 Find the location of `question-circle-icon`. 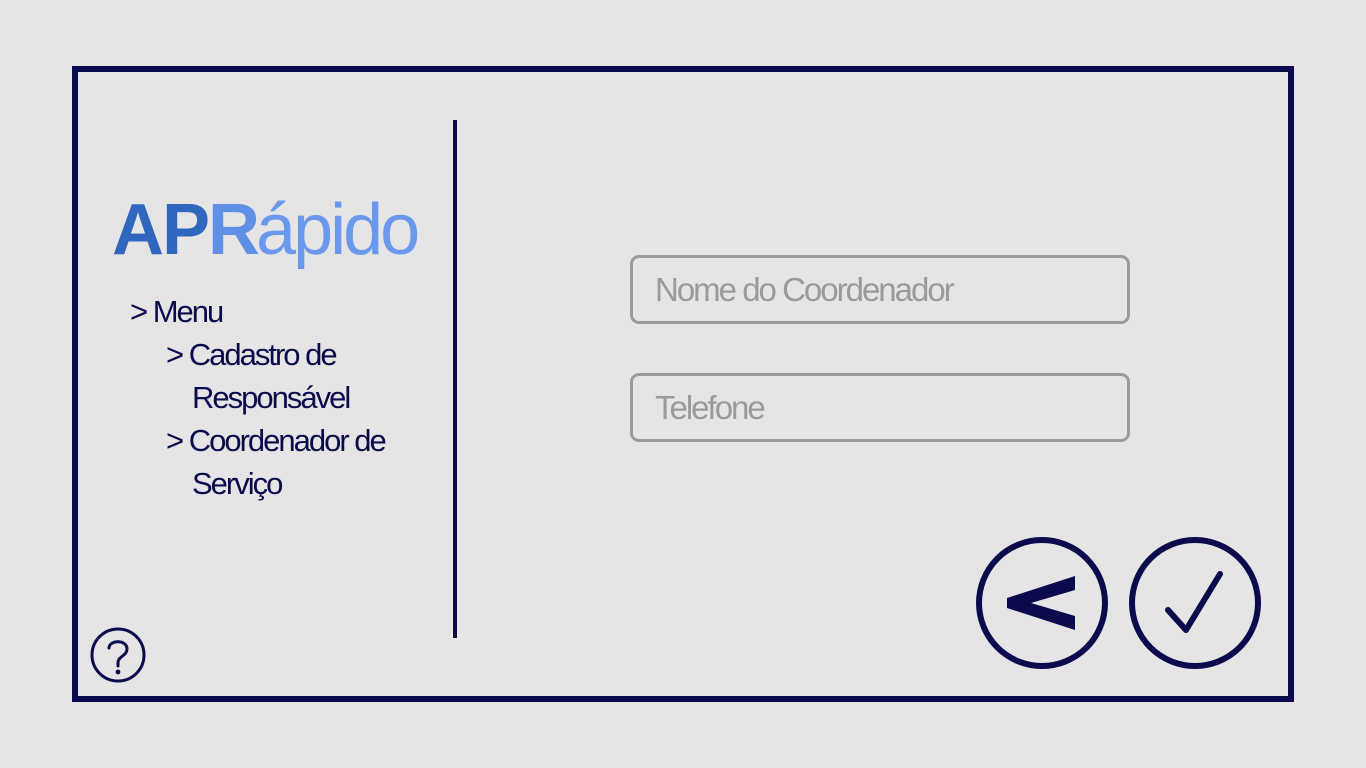

question-circle-icon is located at coordinates (118, 655).